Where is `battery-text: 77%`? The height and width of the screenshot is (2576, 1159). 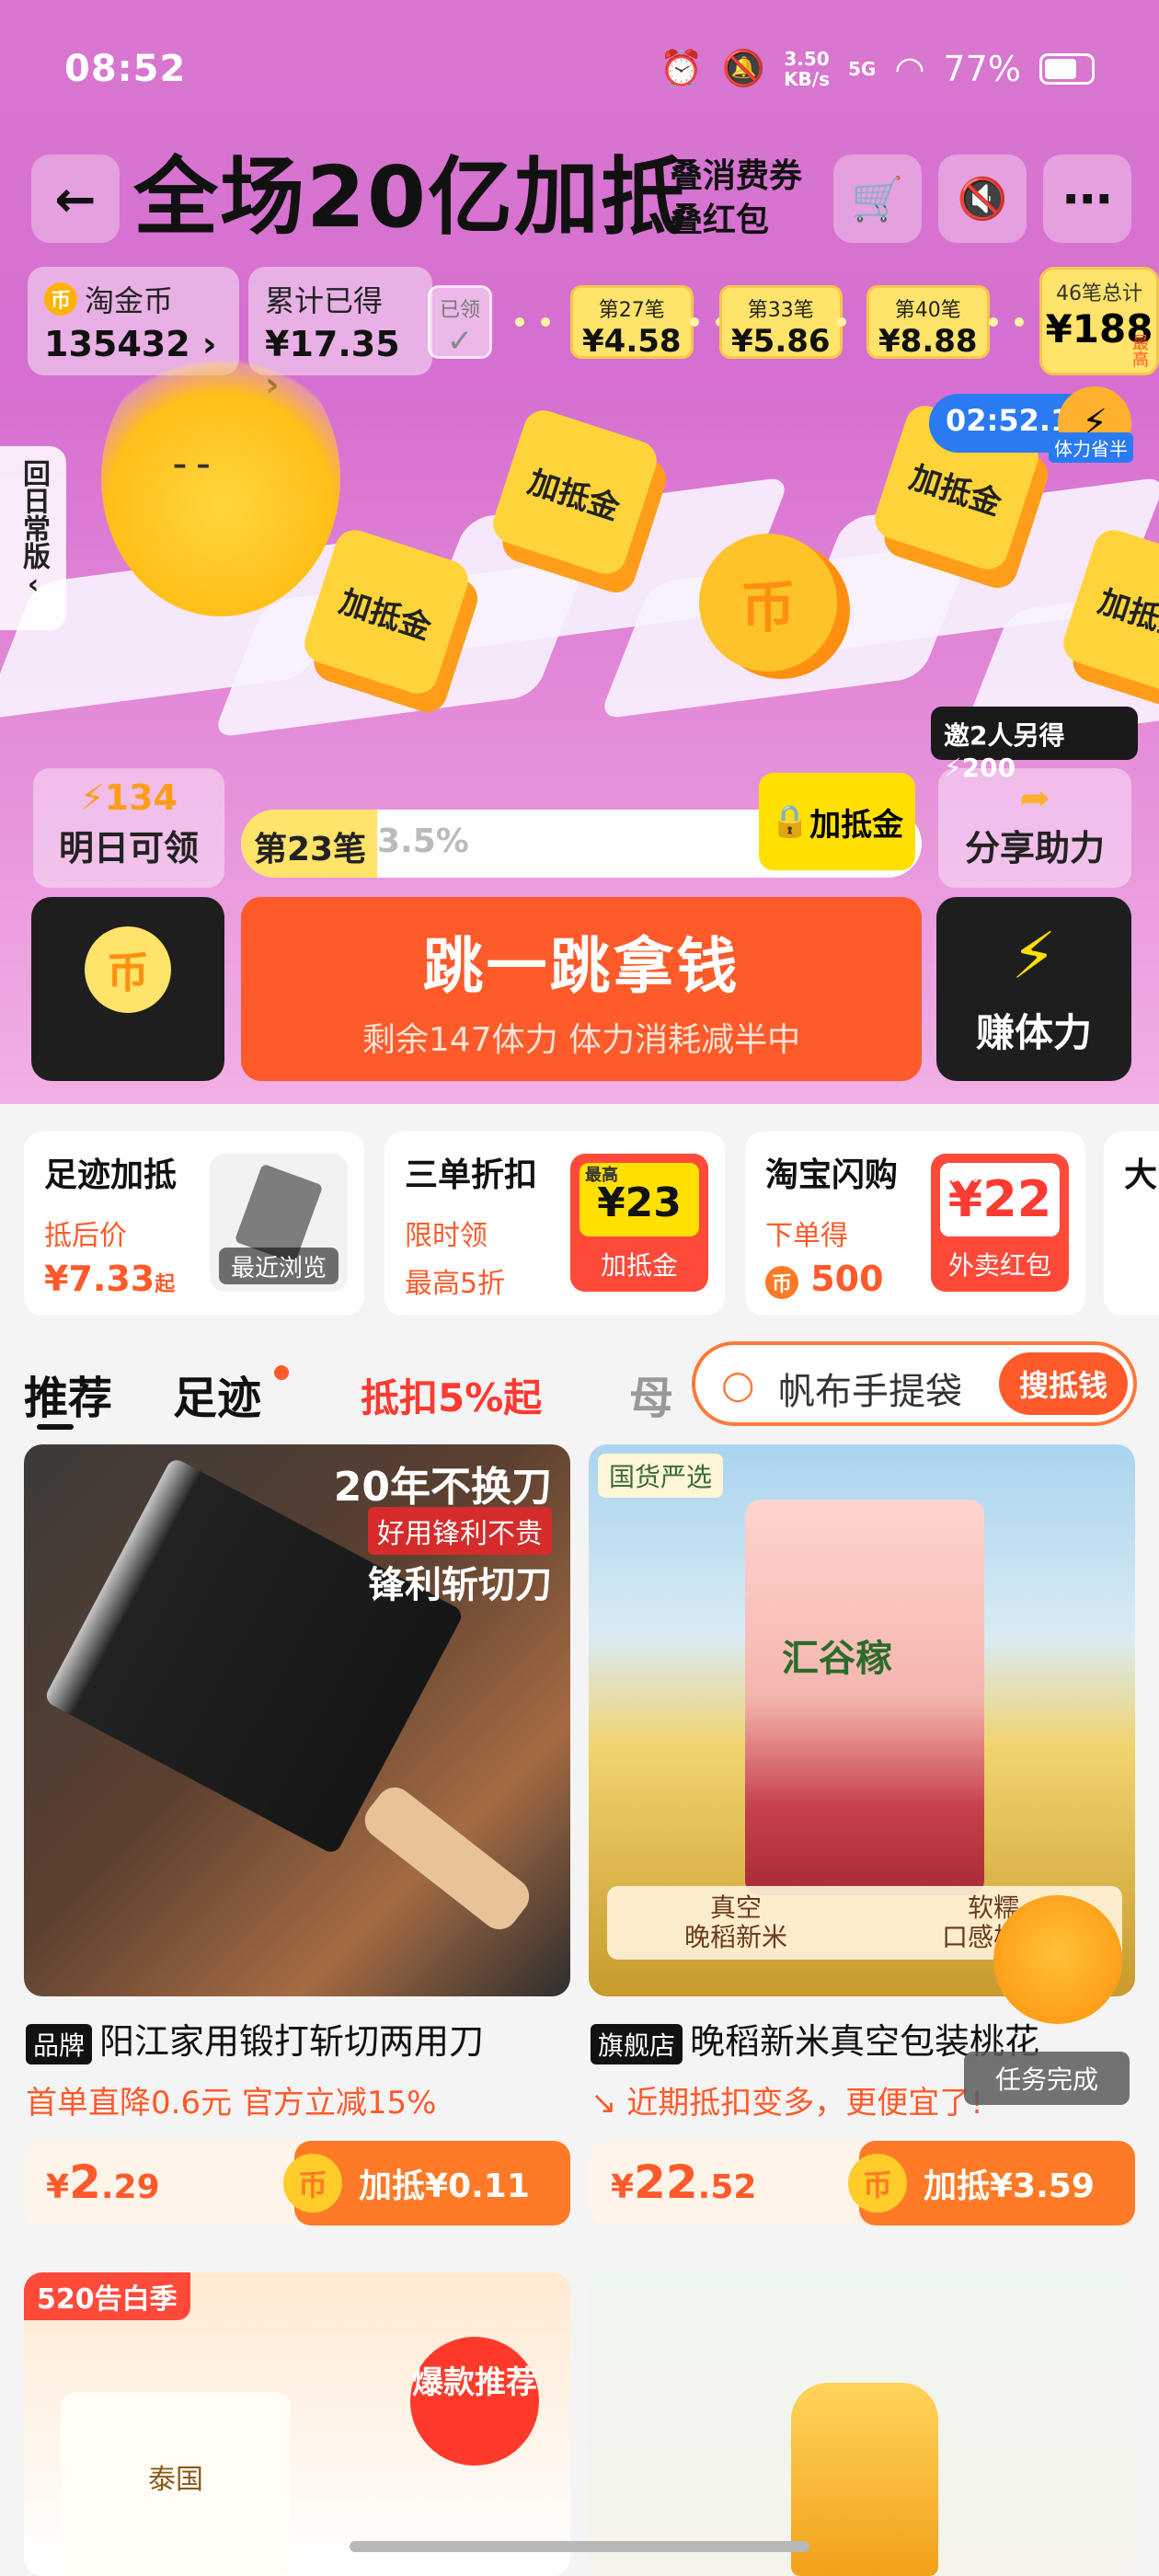
battery-text: 77% is located at coordinates (982, 68).